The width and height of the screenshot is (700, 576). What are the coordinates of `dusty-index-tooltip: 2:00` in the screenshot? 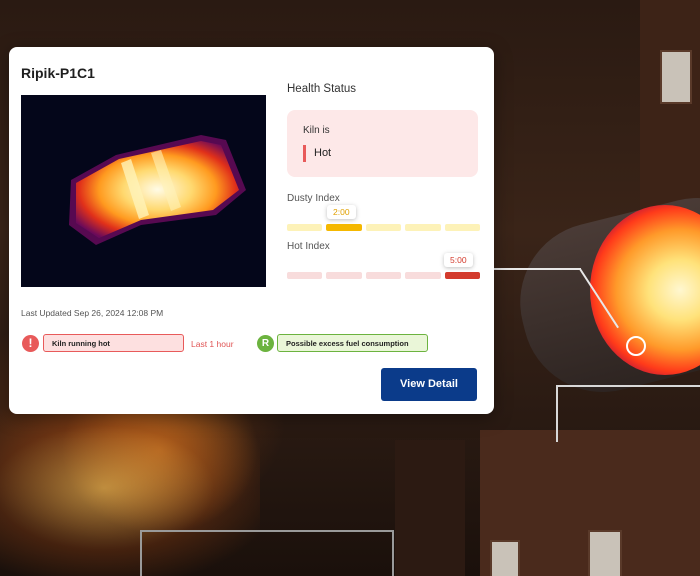 It's located at (341, 212).